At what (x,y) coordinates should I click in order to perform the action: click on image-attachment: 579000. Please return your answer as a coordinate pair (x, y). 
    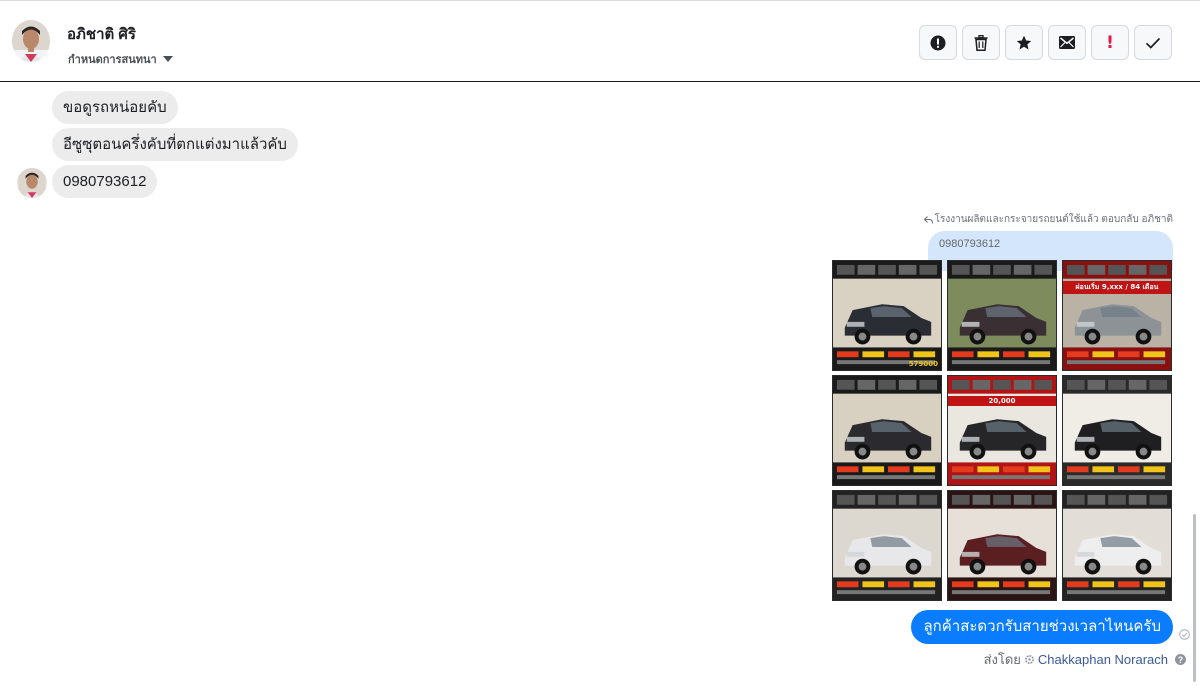
    Looking at the image, I should click on (887, 315).